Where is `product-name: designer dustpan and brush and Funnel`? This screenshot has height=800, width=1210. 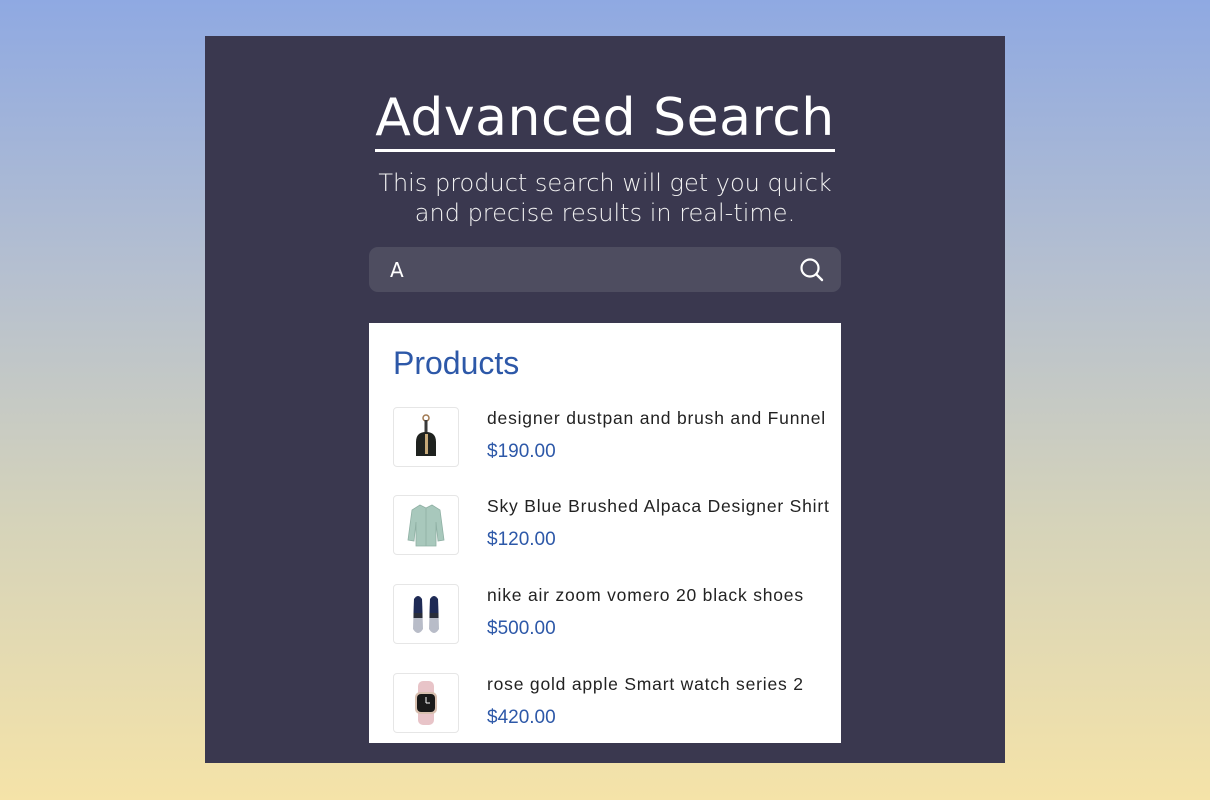
product-name: designer dustpan and brush and Funnel is located at coordinates (656, 418).